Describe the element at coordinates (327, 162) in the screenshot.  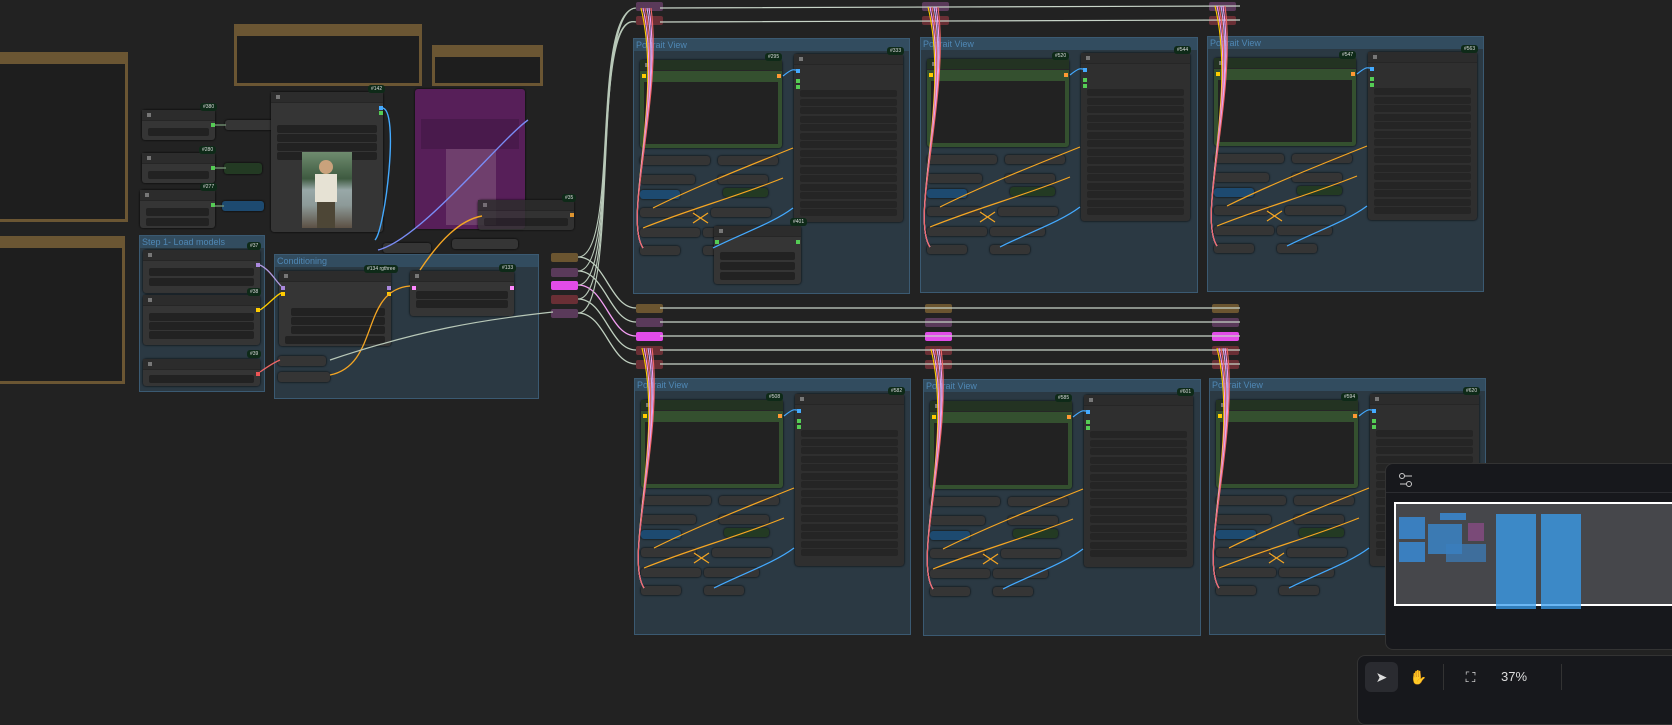
I see `load-image-node` at that location.